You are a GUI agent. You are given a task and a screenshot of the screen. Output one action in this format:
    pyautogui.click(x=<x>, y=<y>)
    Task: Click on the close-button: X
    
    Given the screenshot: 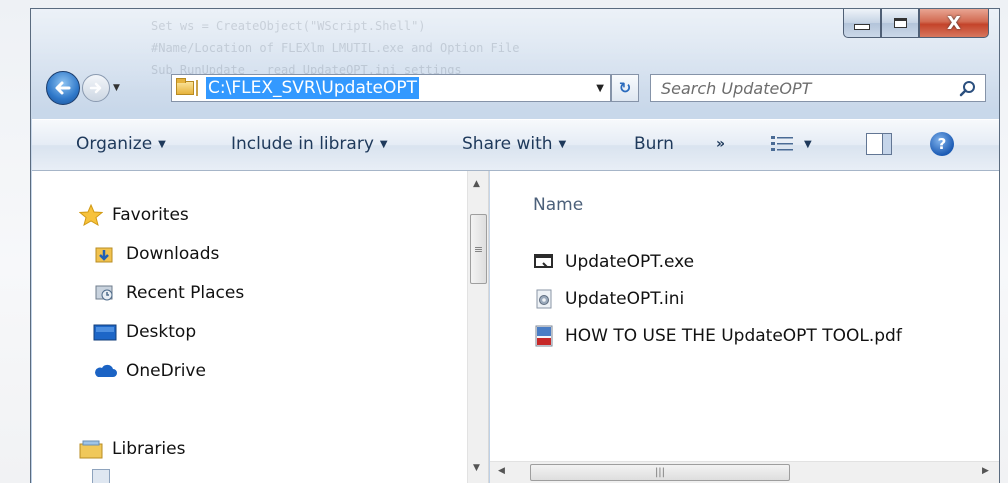 What is the action you would take?
    pyautogui.click(x=954, y=23)
    